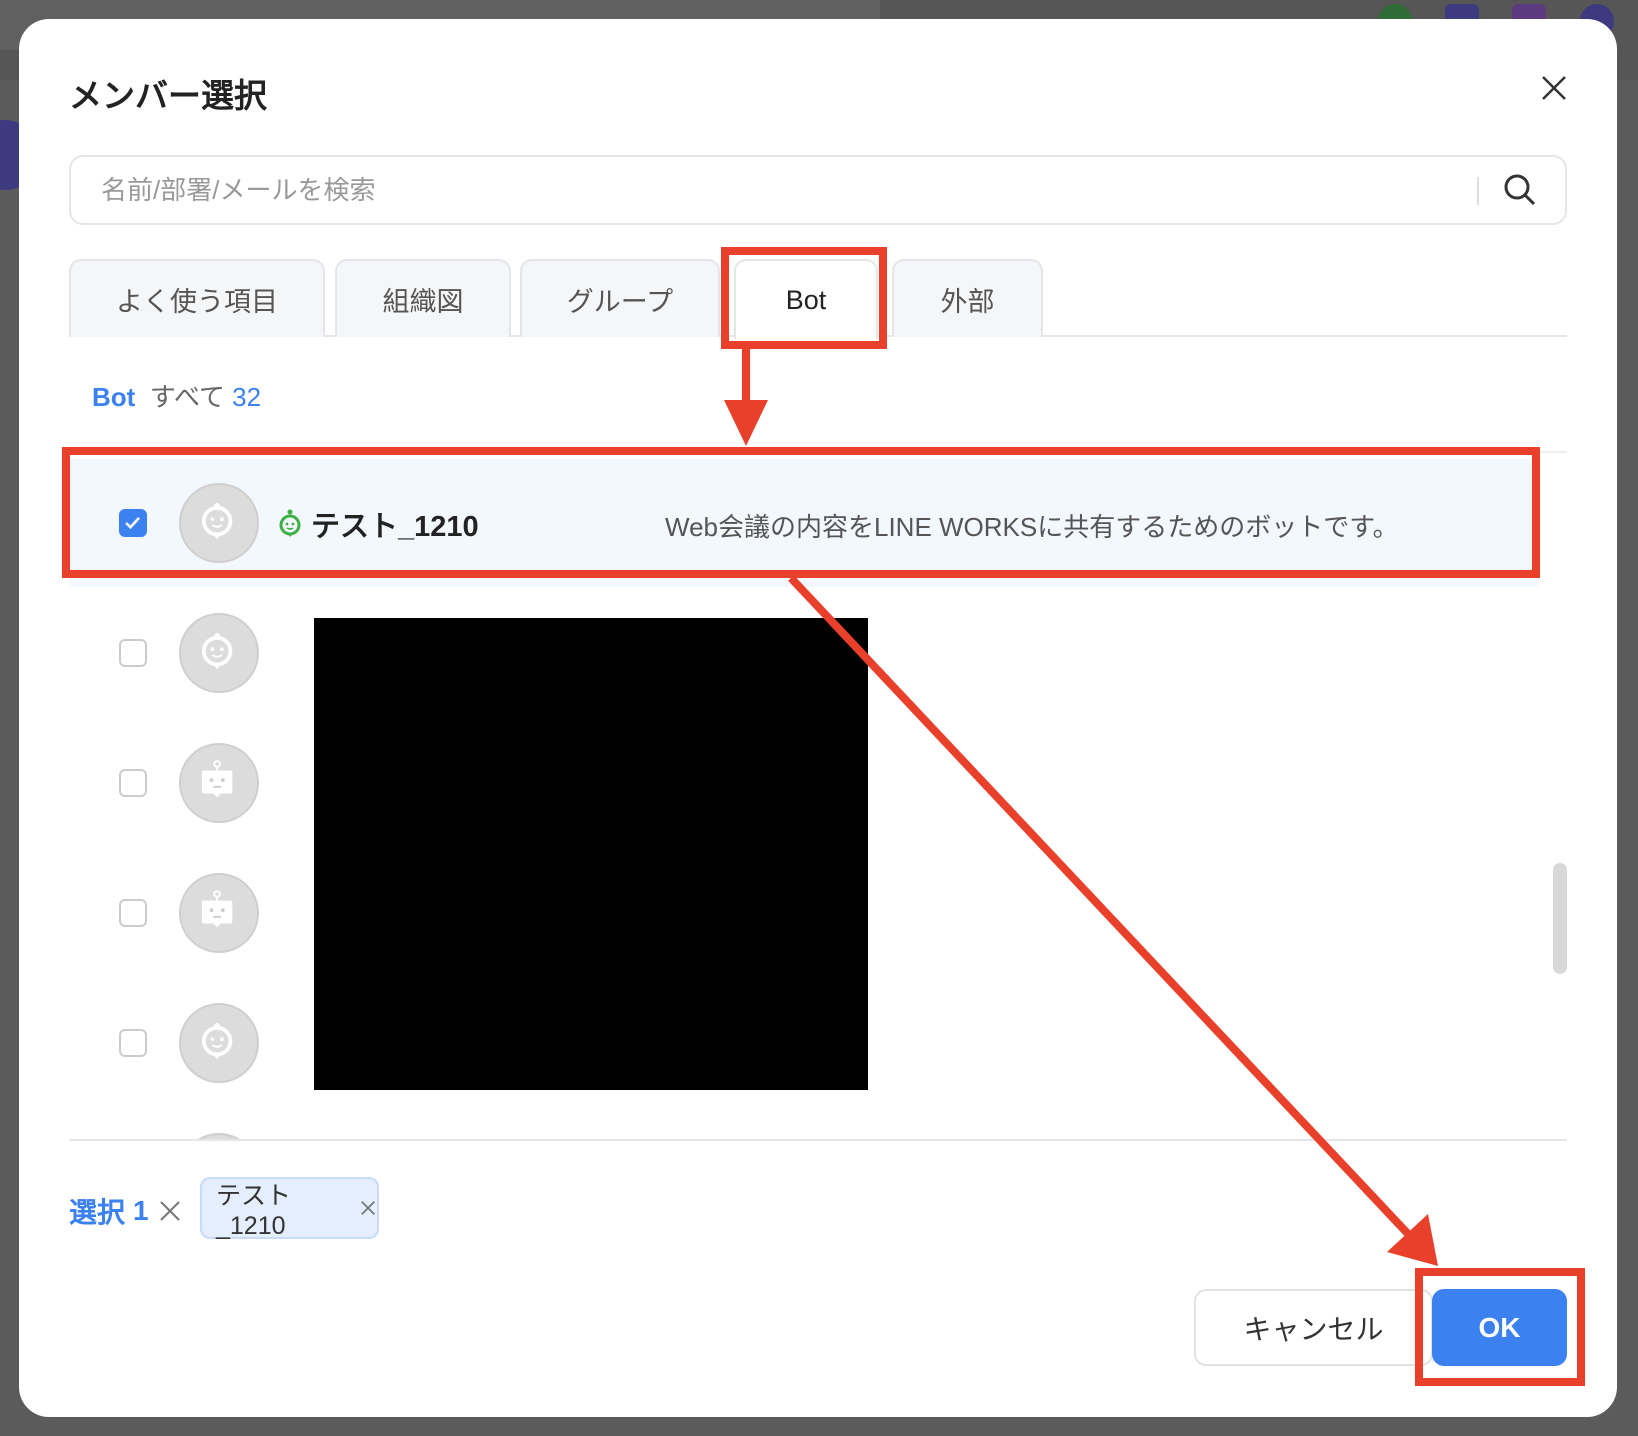 The height and width of the screenshot is (1436, 1638). What do you see at coordinates (1313, 1327) in the screenshot?
I see `cancel-button: キャンセル` at bounding box center [1313, 1327].